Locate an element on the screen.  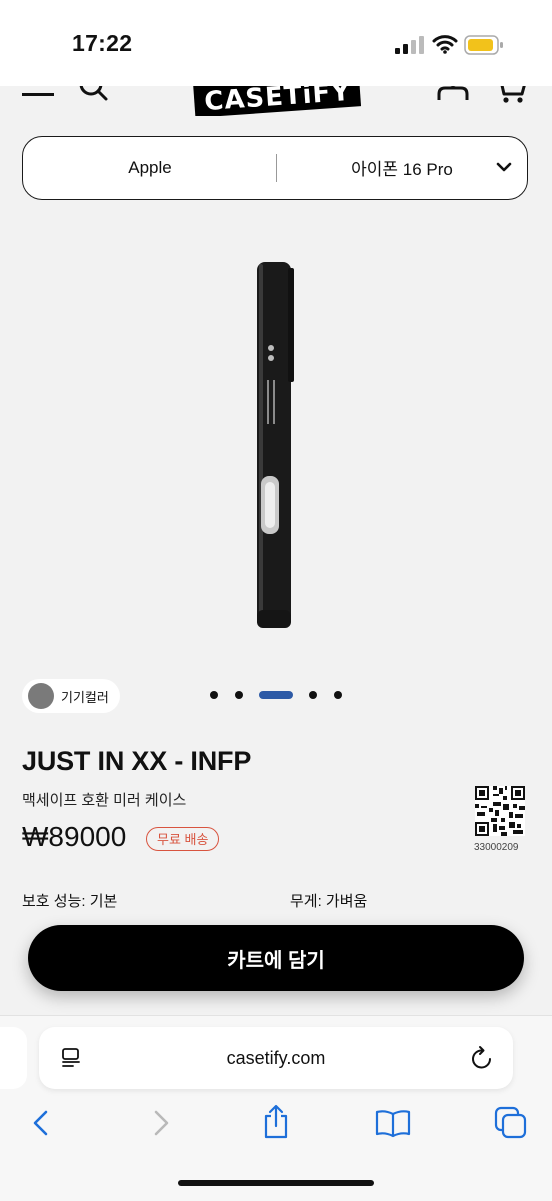
previous-tab-peek is located at coordinates (13, 1058).